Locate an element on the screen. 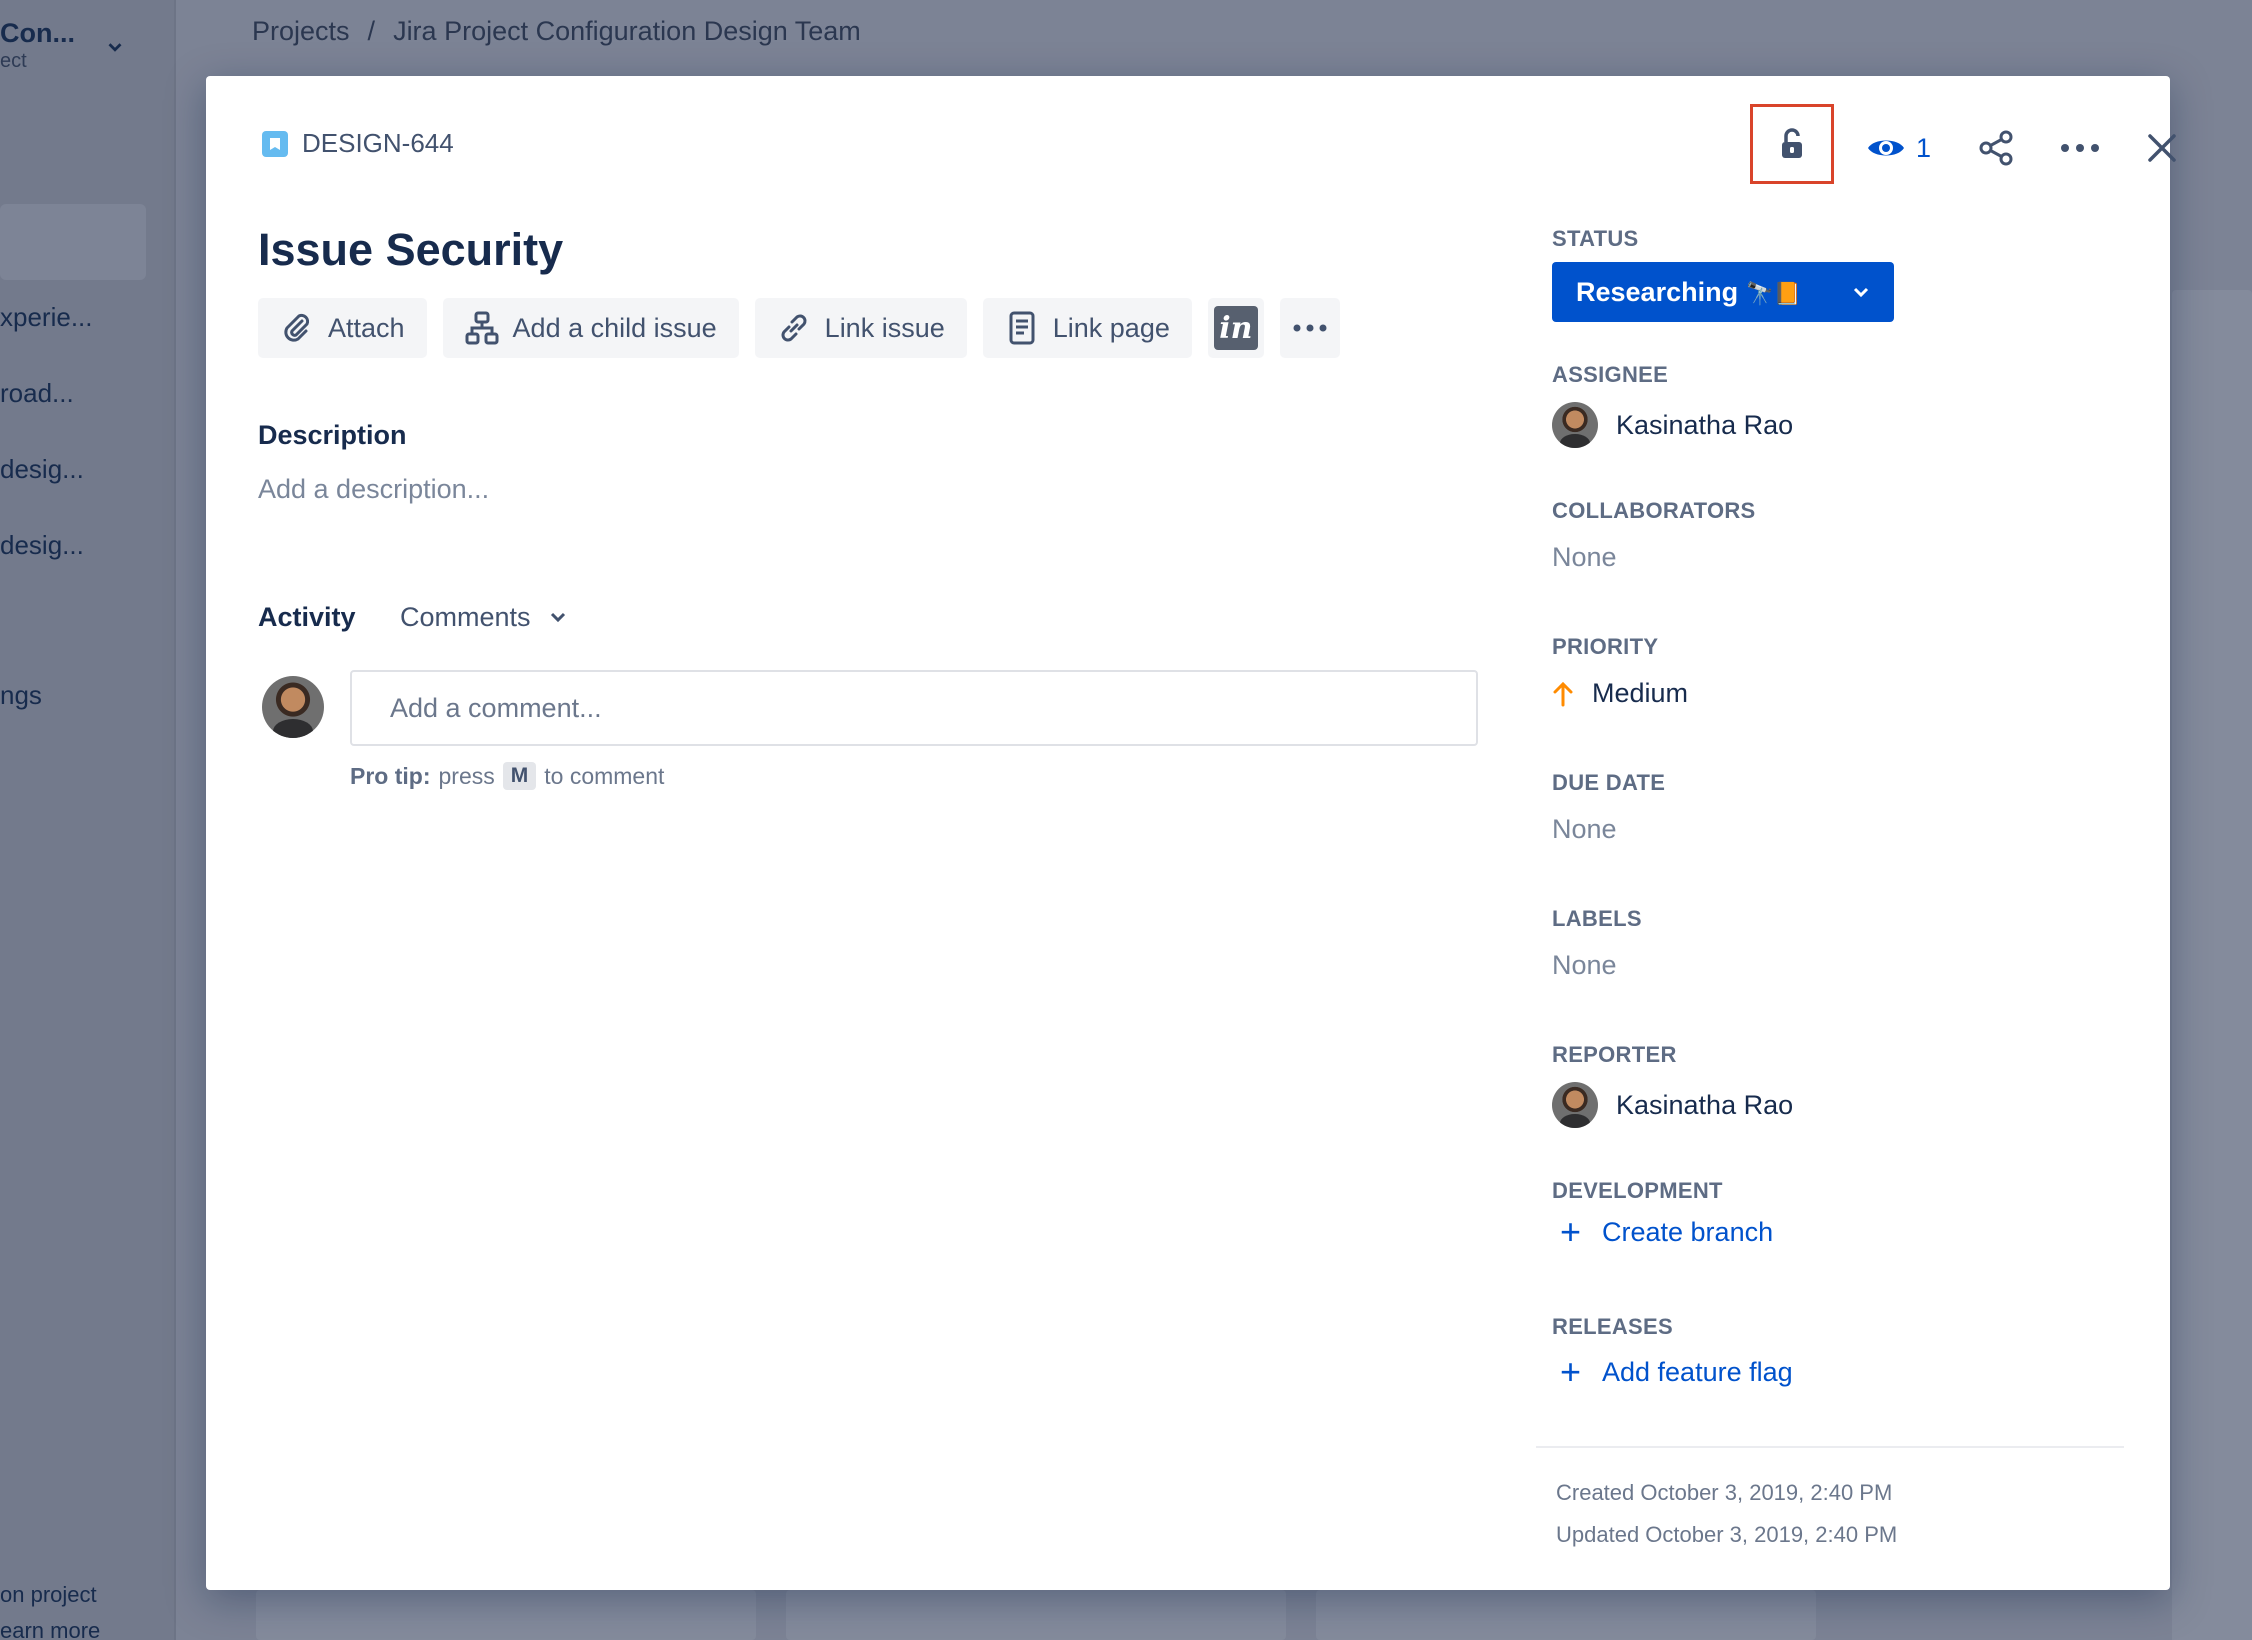  status-dropdown: Researching 🔭📙 is located at coordinates (1723, 292).